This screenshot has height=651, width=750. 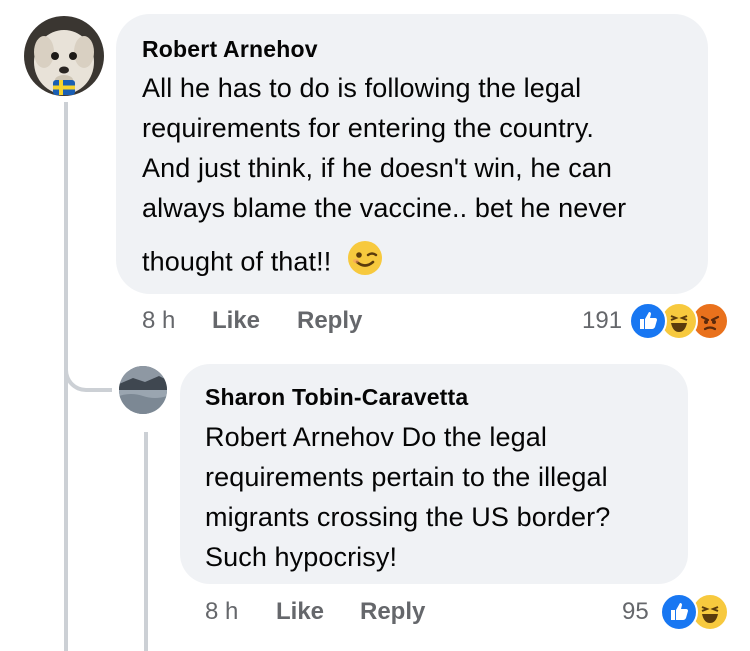 I want to click on sweden-flag-icon, so click(x=64, y=87).